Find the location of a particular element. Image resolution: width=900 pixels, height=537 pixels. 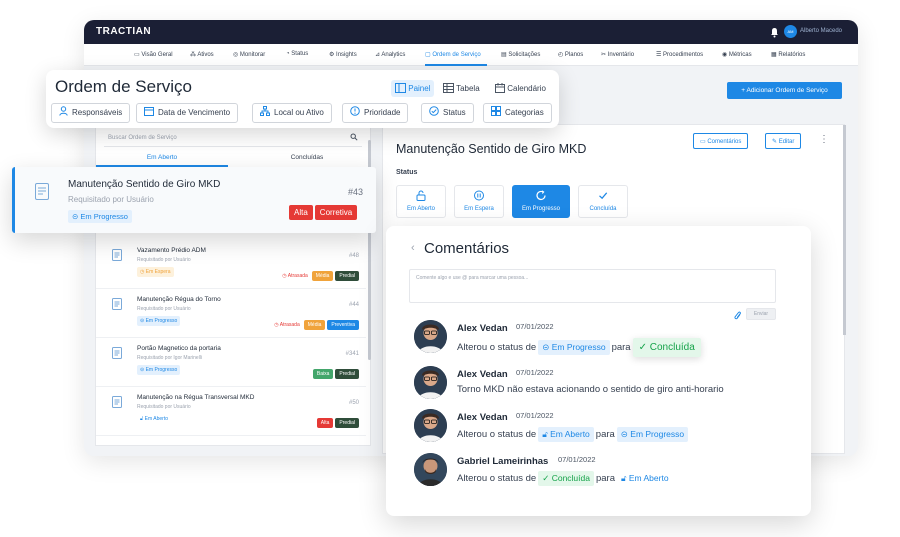

overdue-label: ◷ Atrasada is located at coordinates (287, 325).